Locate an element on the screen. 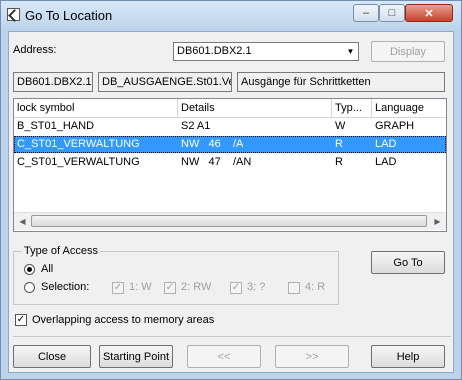 The height and width of the screenshot is (380, 462). minimize-button: – is located at coordinates (366, 13).